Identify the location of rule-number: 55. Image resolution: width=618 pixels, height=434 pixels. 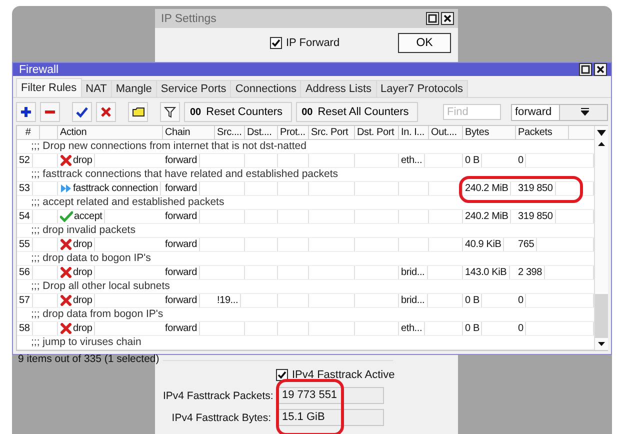
(25, 244).